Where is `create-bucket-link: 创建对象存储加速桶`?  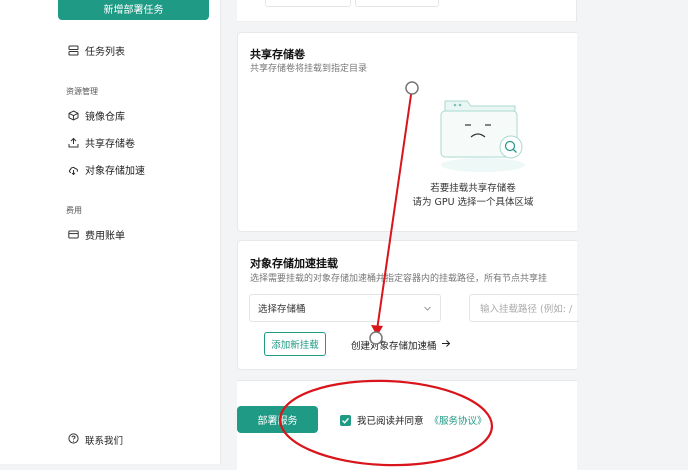
create-bucket-link: 创建对象存储加速桶 is located at coordinates (401, 345).